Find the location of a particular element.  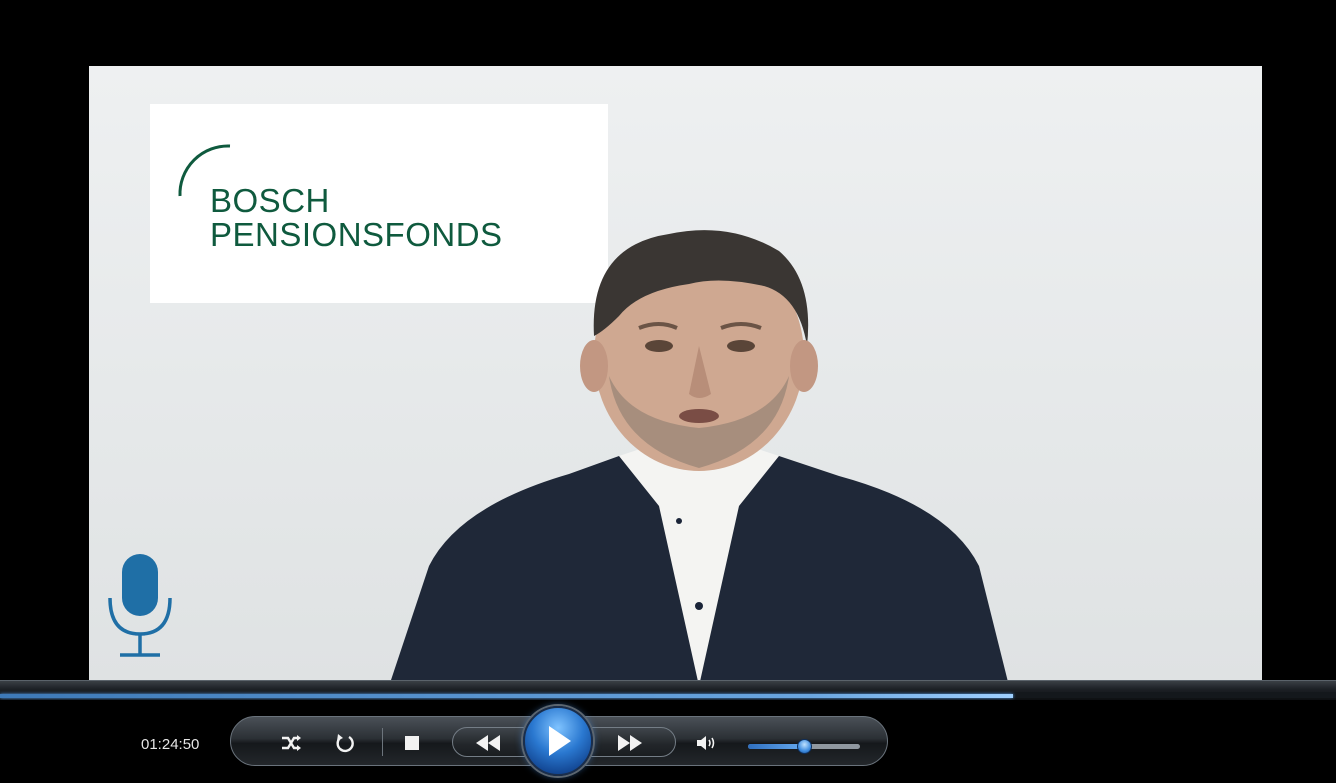

volume-level is located at coordinates (776, 746).